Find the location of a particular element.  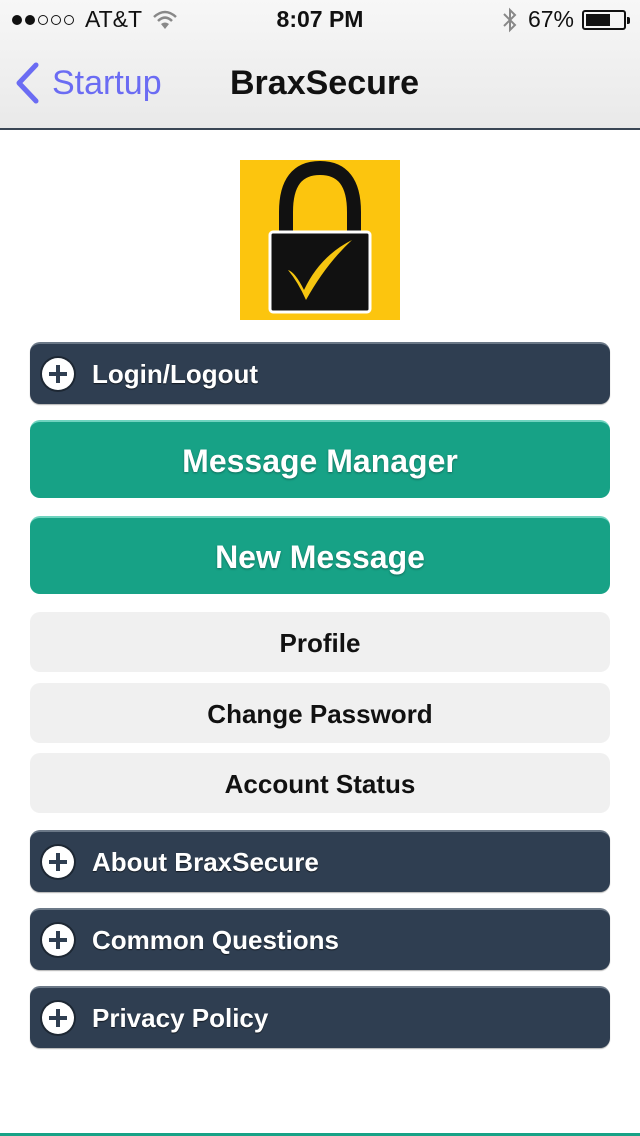

back-button: Startup is located at coordinates (88, 83).